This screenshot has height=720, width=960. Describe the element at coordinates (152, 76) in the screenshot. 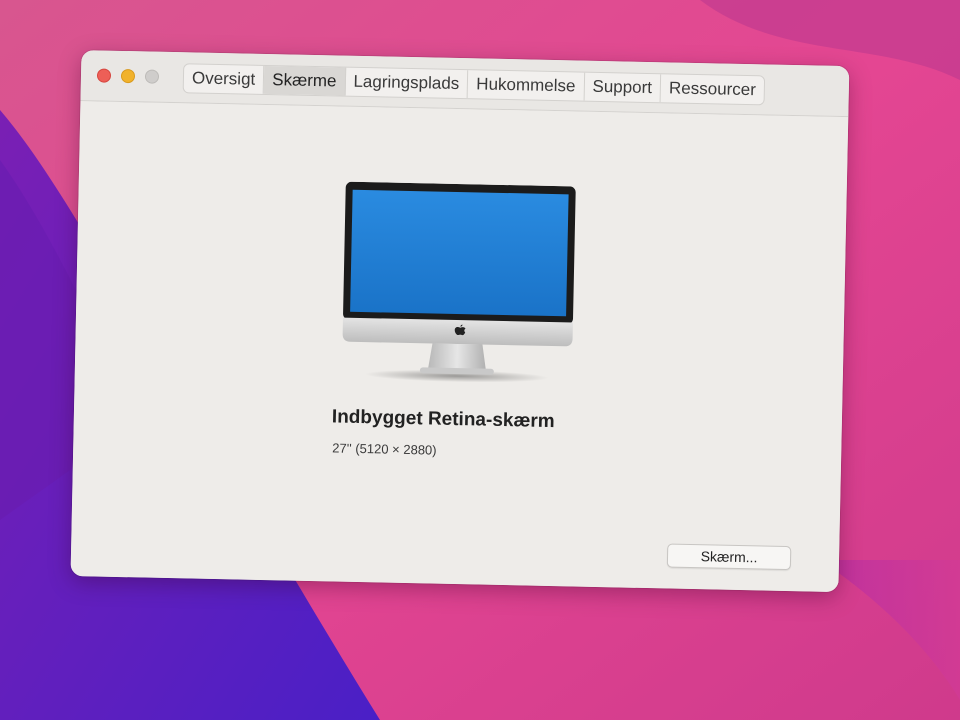

I see `zoom-window-button` at that location.